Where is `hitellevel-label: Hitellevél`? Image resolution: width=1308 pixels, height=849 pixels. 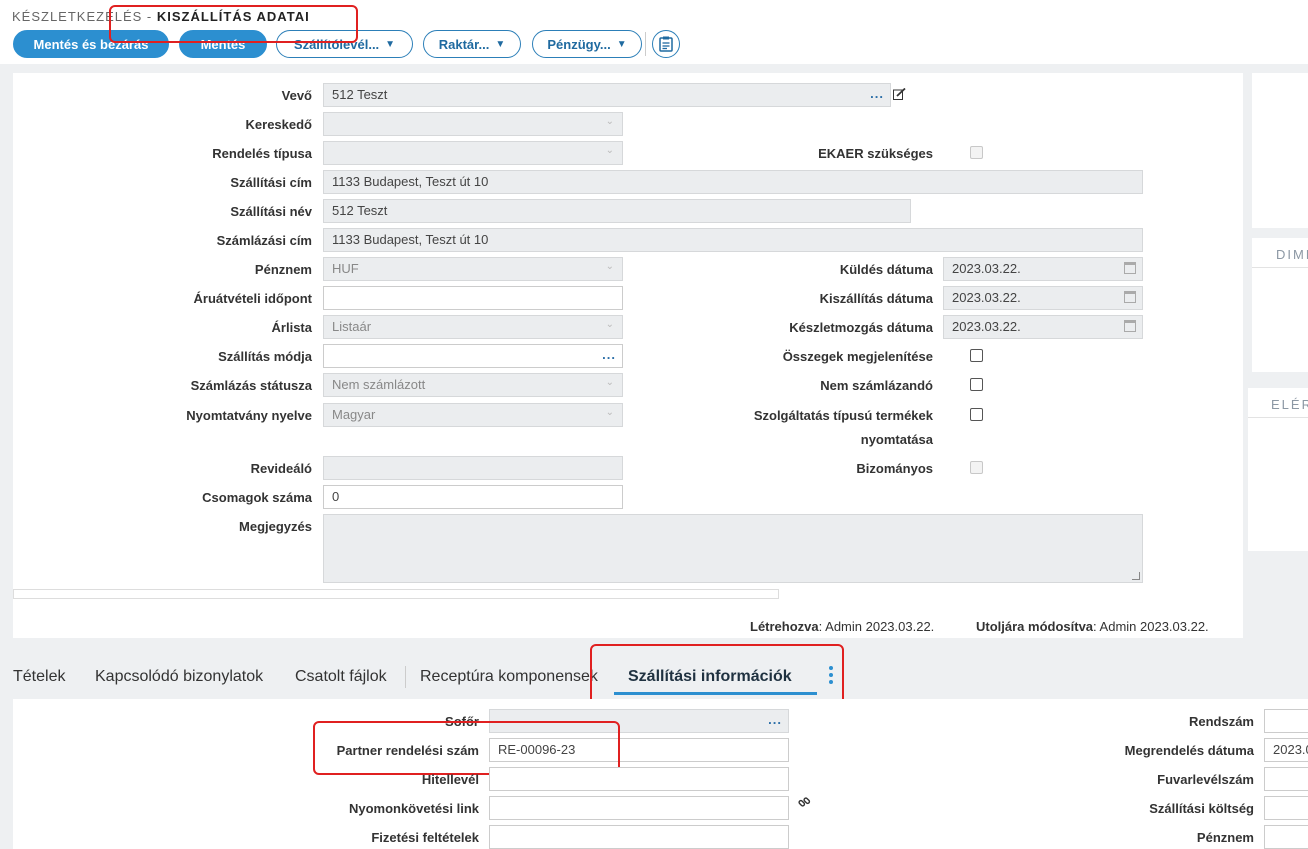
hitellevel-label: Hitellevél is located at coordinates (450, 779).